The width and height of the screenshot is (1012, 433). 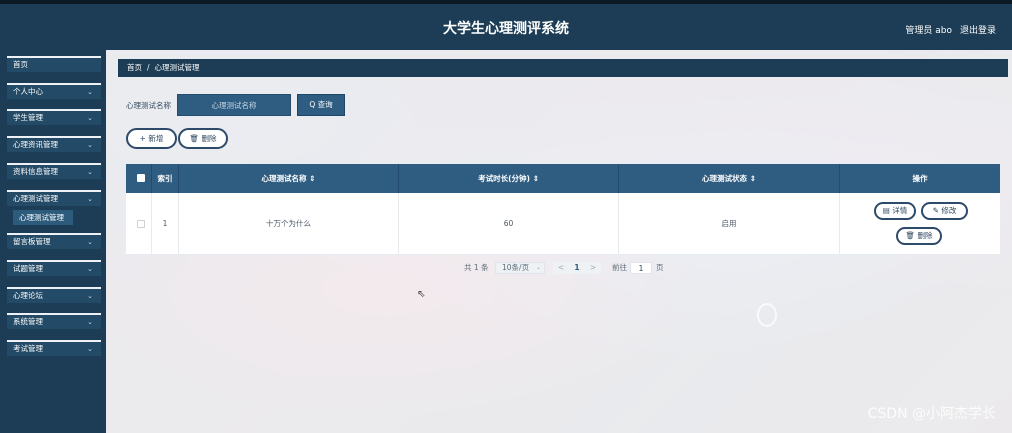 I want to click on search-input, so click(x=234, y=105).